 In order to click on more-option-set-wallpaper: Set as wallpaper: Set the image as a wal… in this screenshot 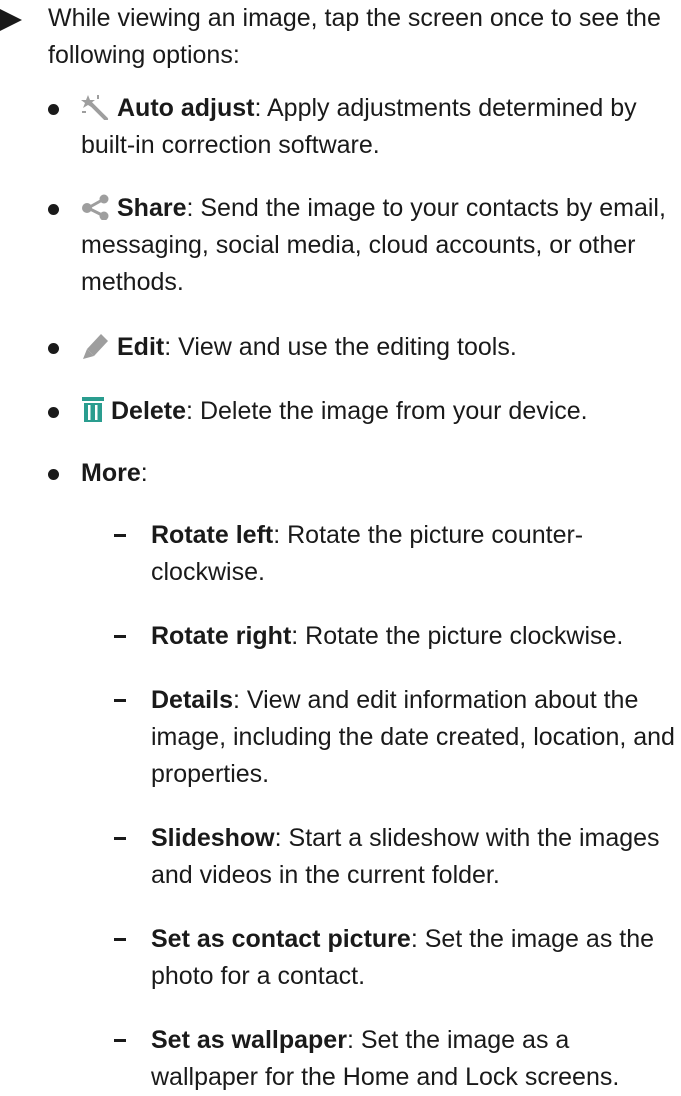, I will do `click(396, 1059)`.